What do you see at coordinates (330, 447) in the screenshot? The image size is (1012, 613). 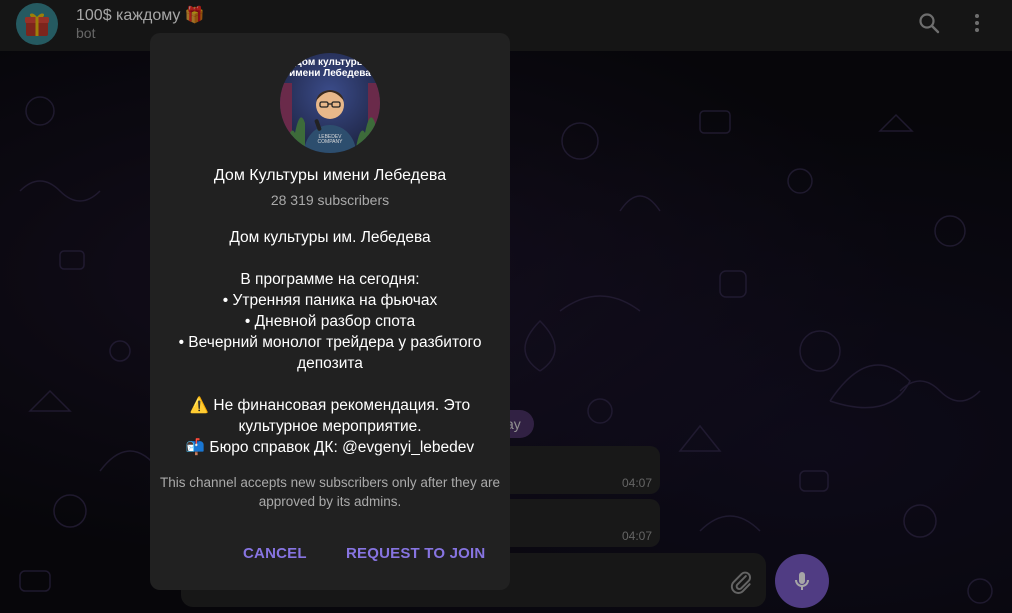 I see `description-line: 📬 Бюро справок ДК: @evgenyi_lebedev` at bounding box center [330, 447].